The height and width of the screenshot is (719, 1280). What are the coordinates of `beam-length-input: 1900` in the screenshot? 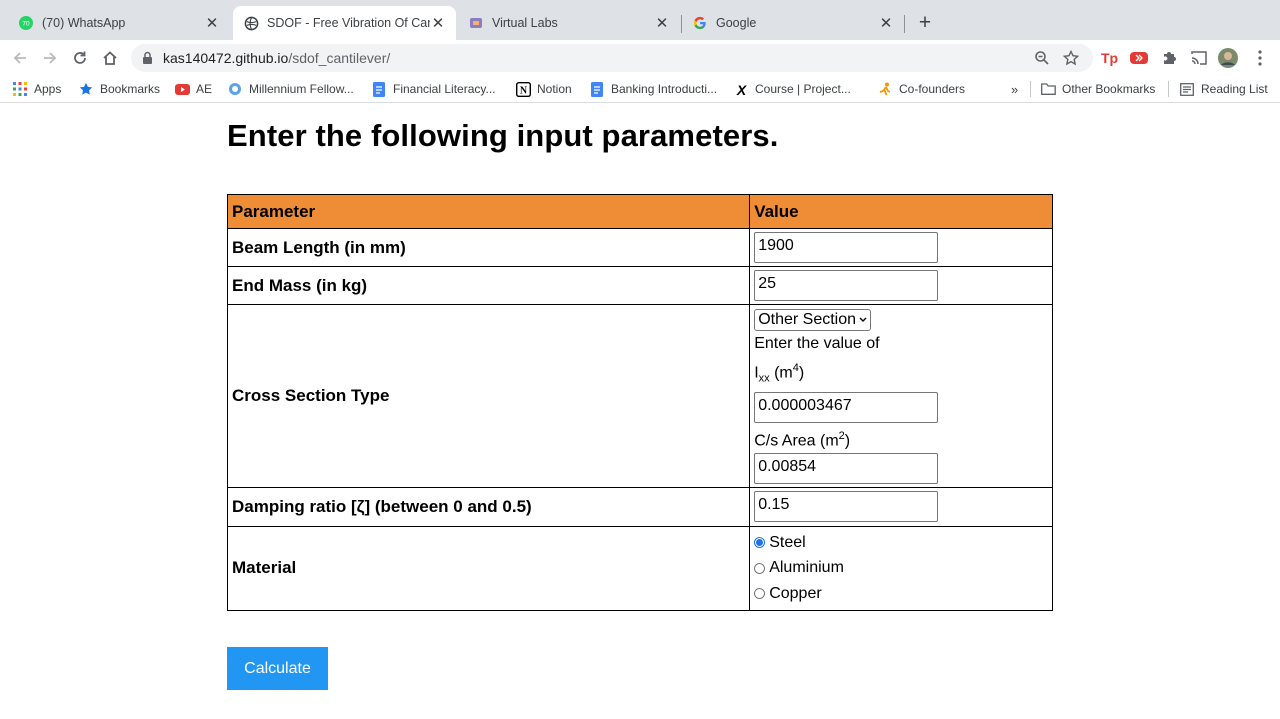 It's located at (846, 247).